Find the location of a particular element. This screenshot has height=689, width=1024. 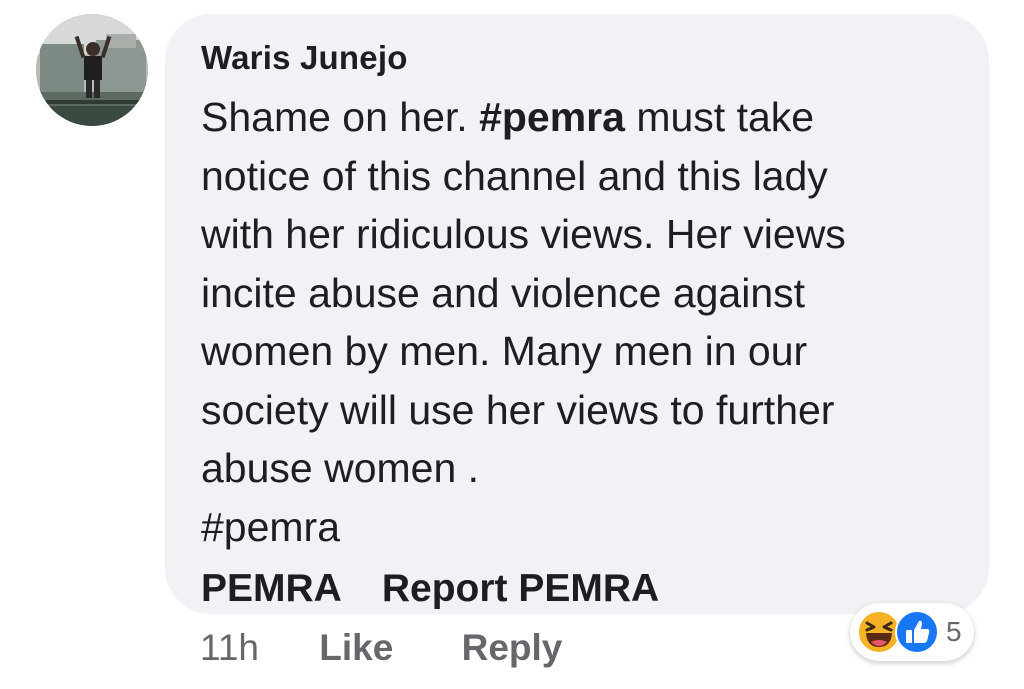

comment-line: with her ridiculous views. Her views is located at coordinates (523, 234).